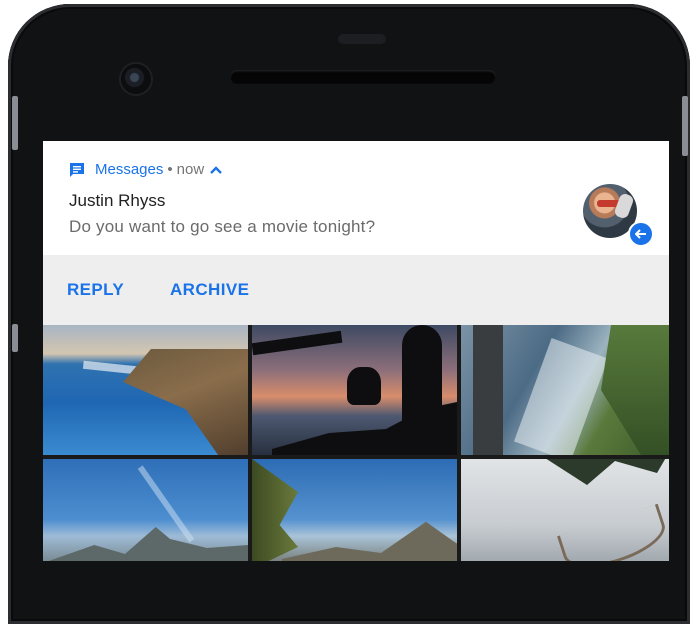 The height and width of the screenshot is (624, 696). What do you see at coordinates (209, 290) in the screenshot?
I see `archive-button: ARCHIVE` at bounding box center [209, 290].